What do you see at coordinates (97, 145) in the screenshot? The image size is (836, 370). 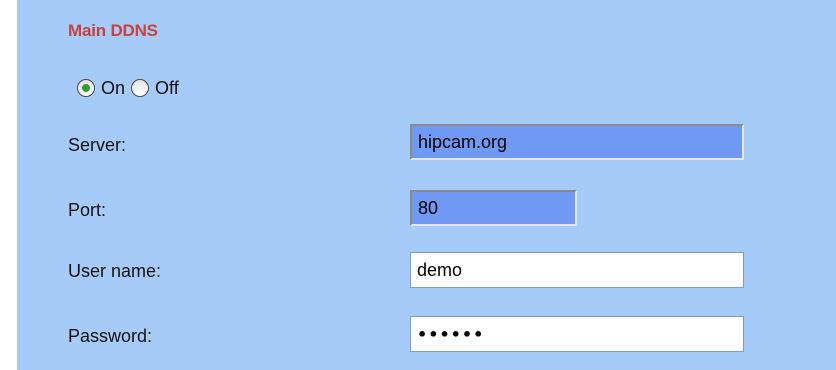 I see `server-label: Server:` at bounding box center [97, 145].